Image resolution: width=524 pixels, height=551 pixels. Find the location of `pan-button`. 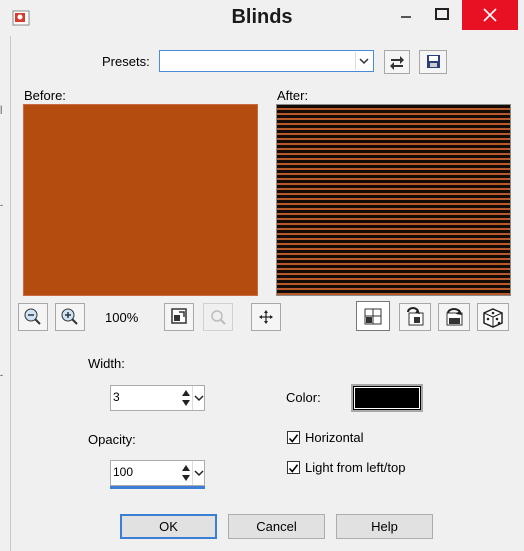

pan-button is located at coordinates (266, 317).